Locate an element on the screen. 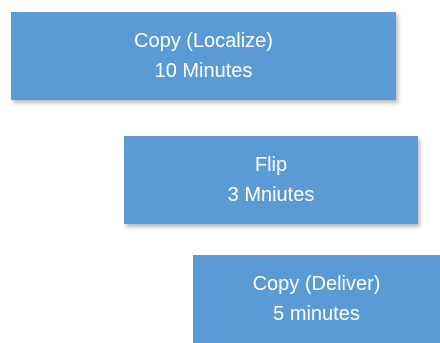 This screenshot has height=343, width=440. step-name: Copy (Localize) is located at coordinates (203, 41).